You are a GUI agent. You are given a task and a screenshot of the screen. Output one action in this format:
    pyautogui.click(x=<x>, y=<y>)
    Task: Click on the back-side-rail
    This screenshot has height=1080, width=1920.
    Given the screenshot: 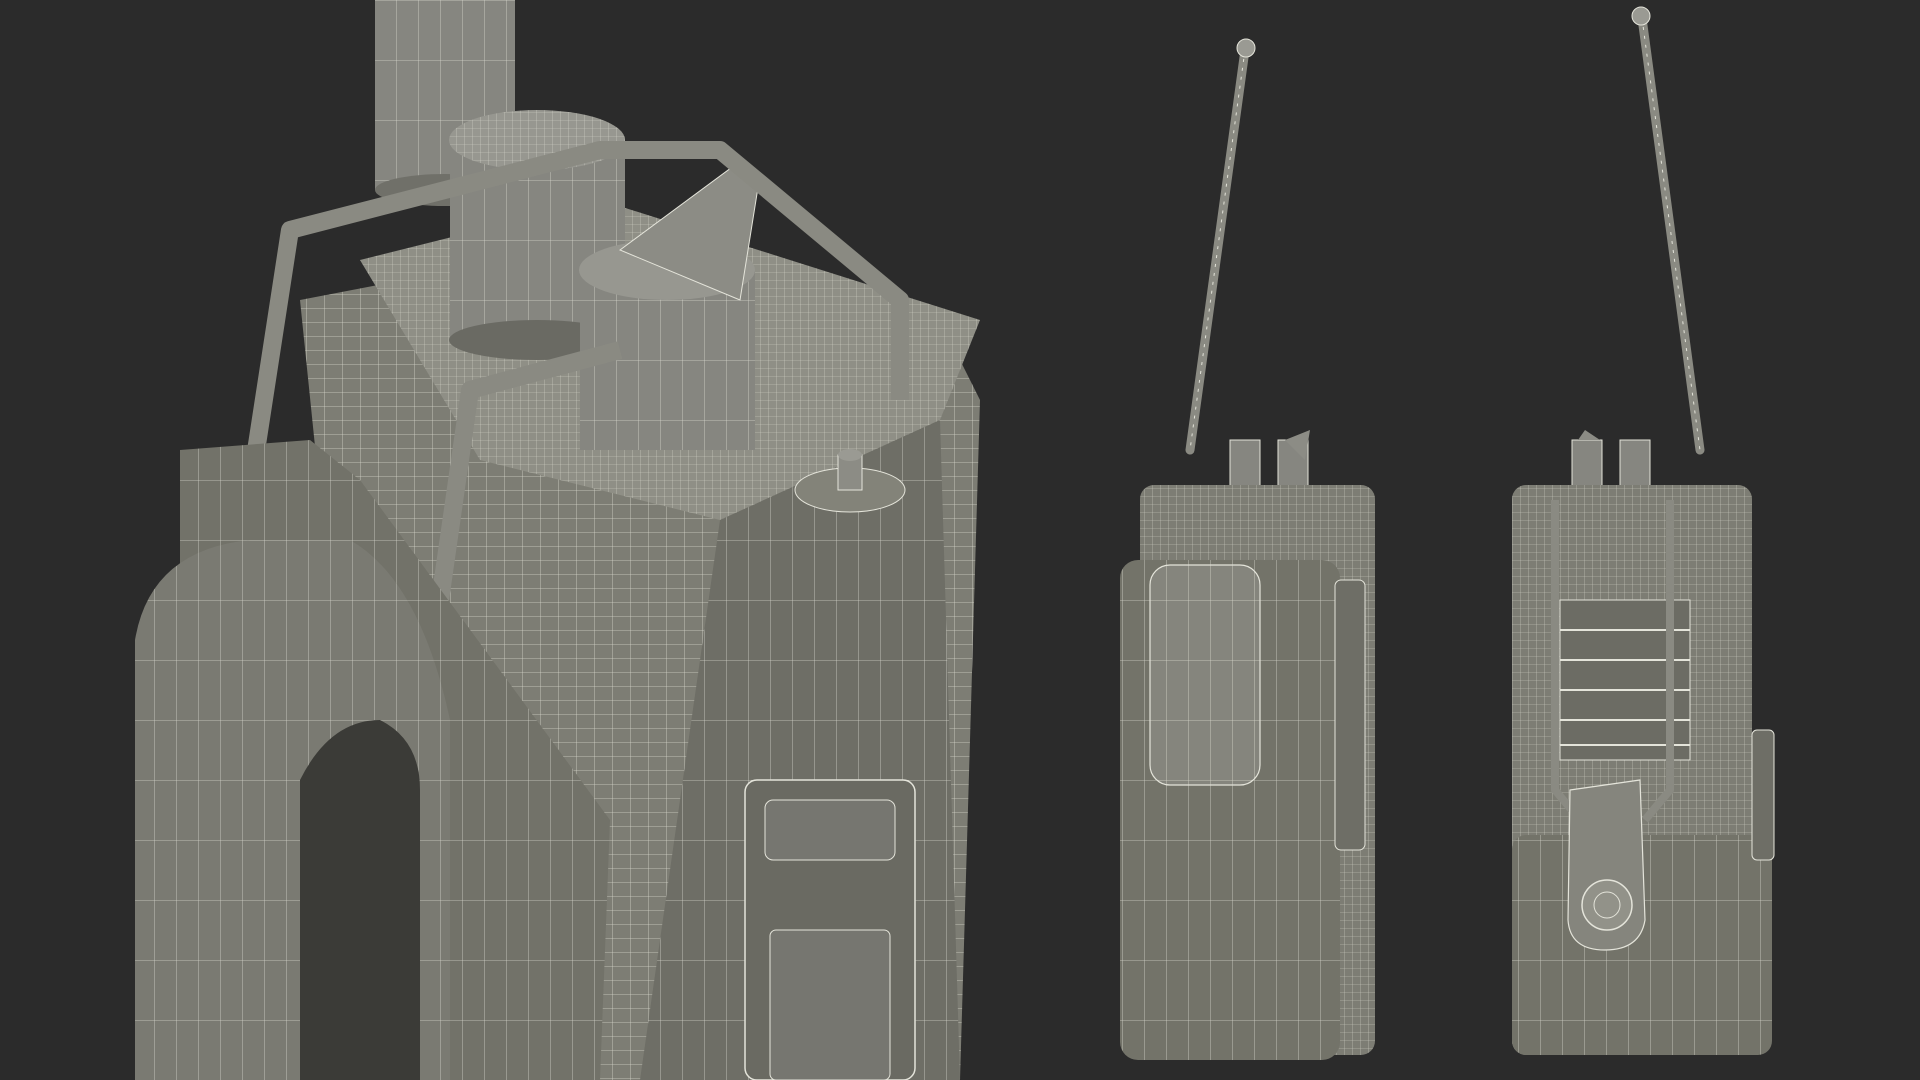 What is the action you would take?
    pyautogui.click(x=1763, y=795)
    